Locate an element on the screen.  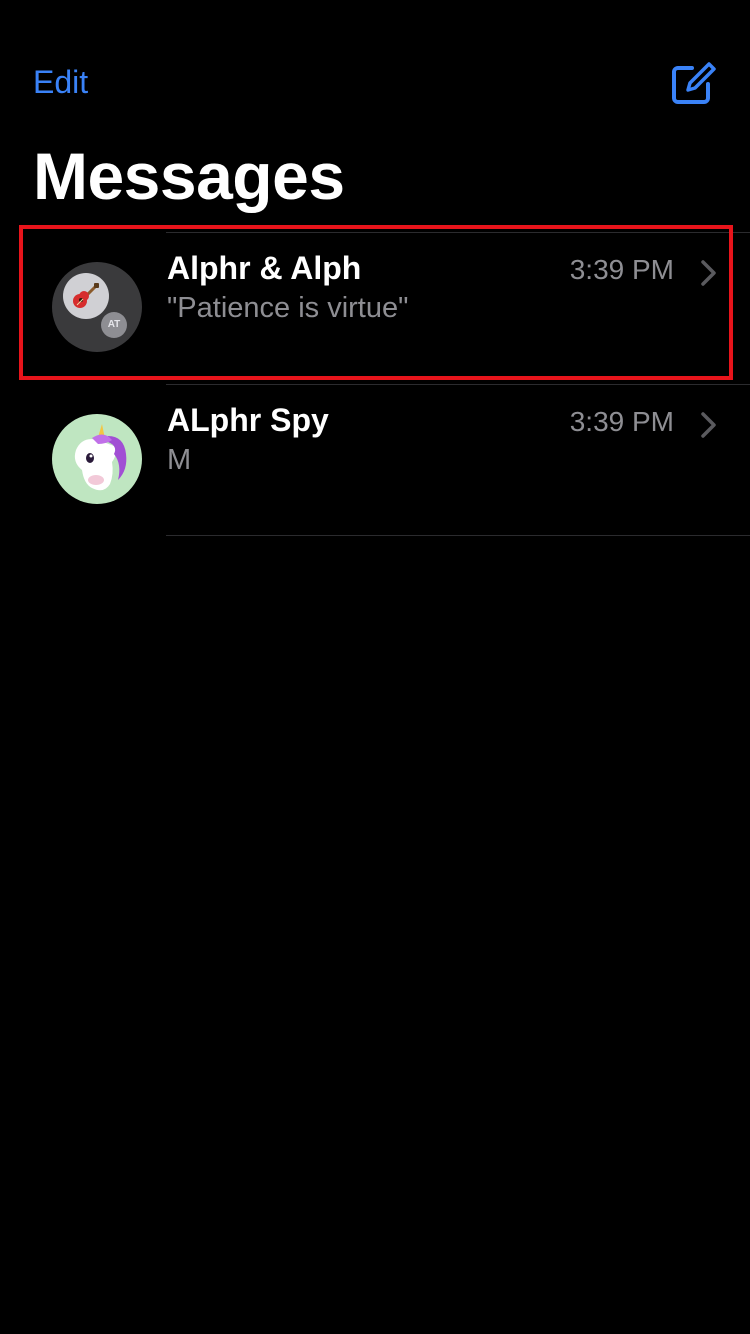
compose-button is located at coordinates (692, 84).